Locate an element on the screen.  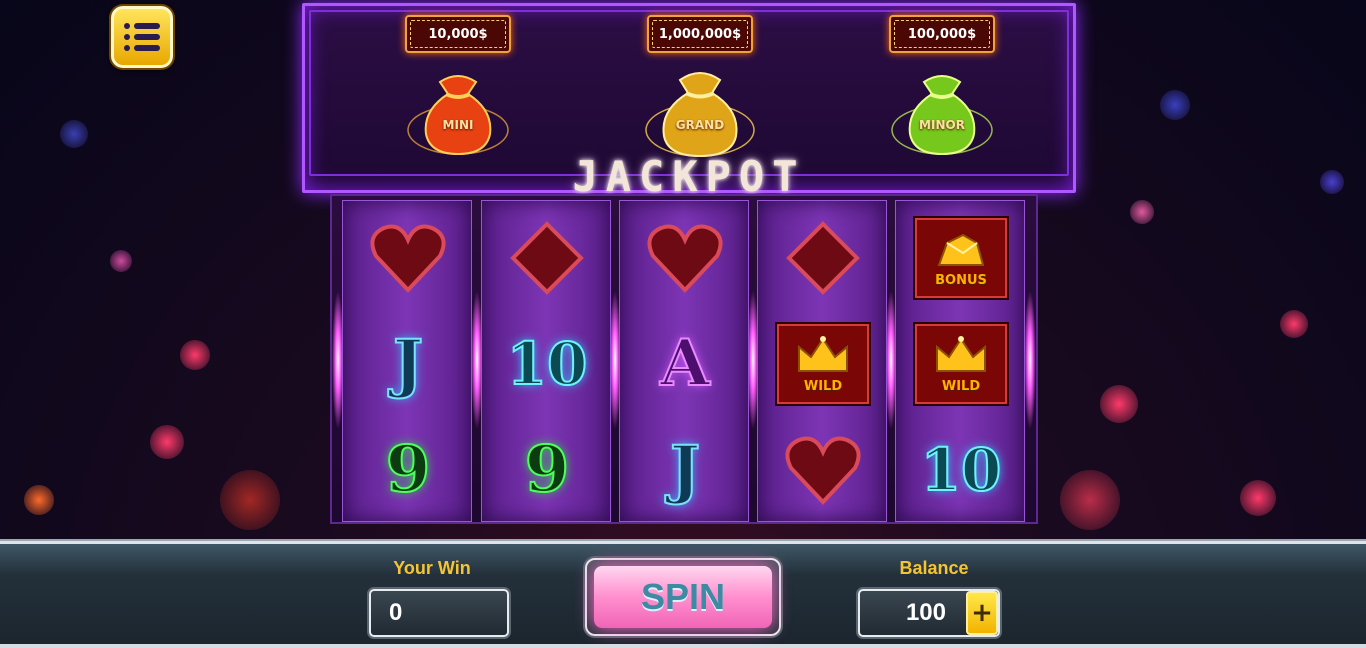
minor-money-bag-icon: MINOR is located at coordinates (942, 110).